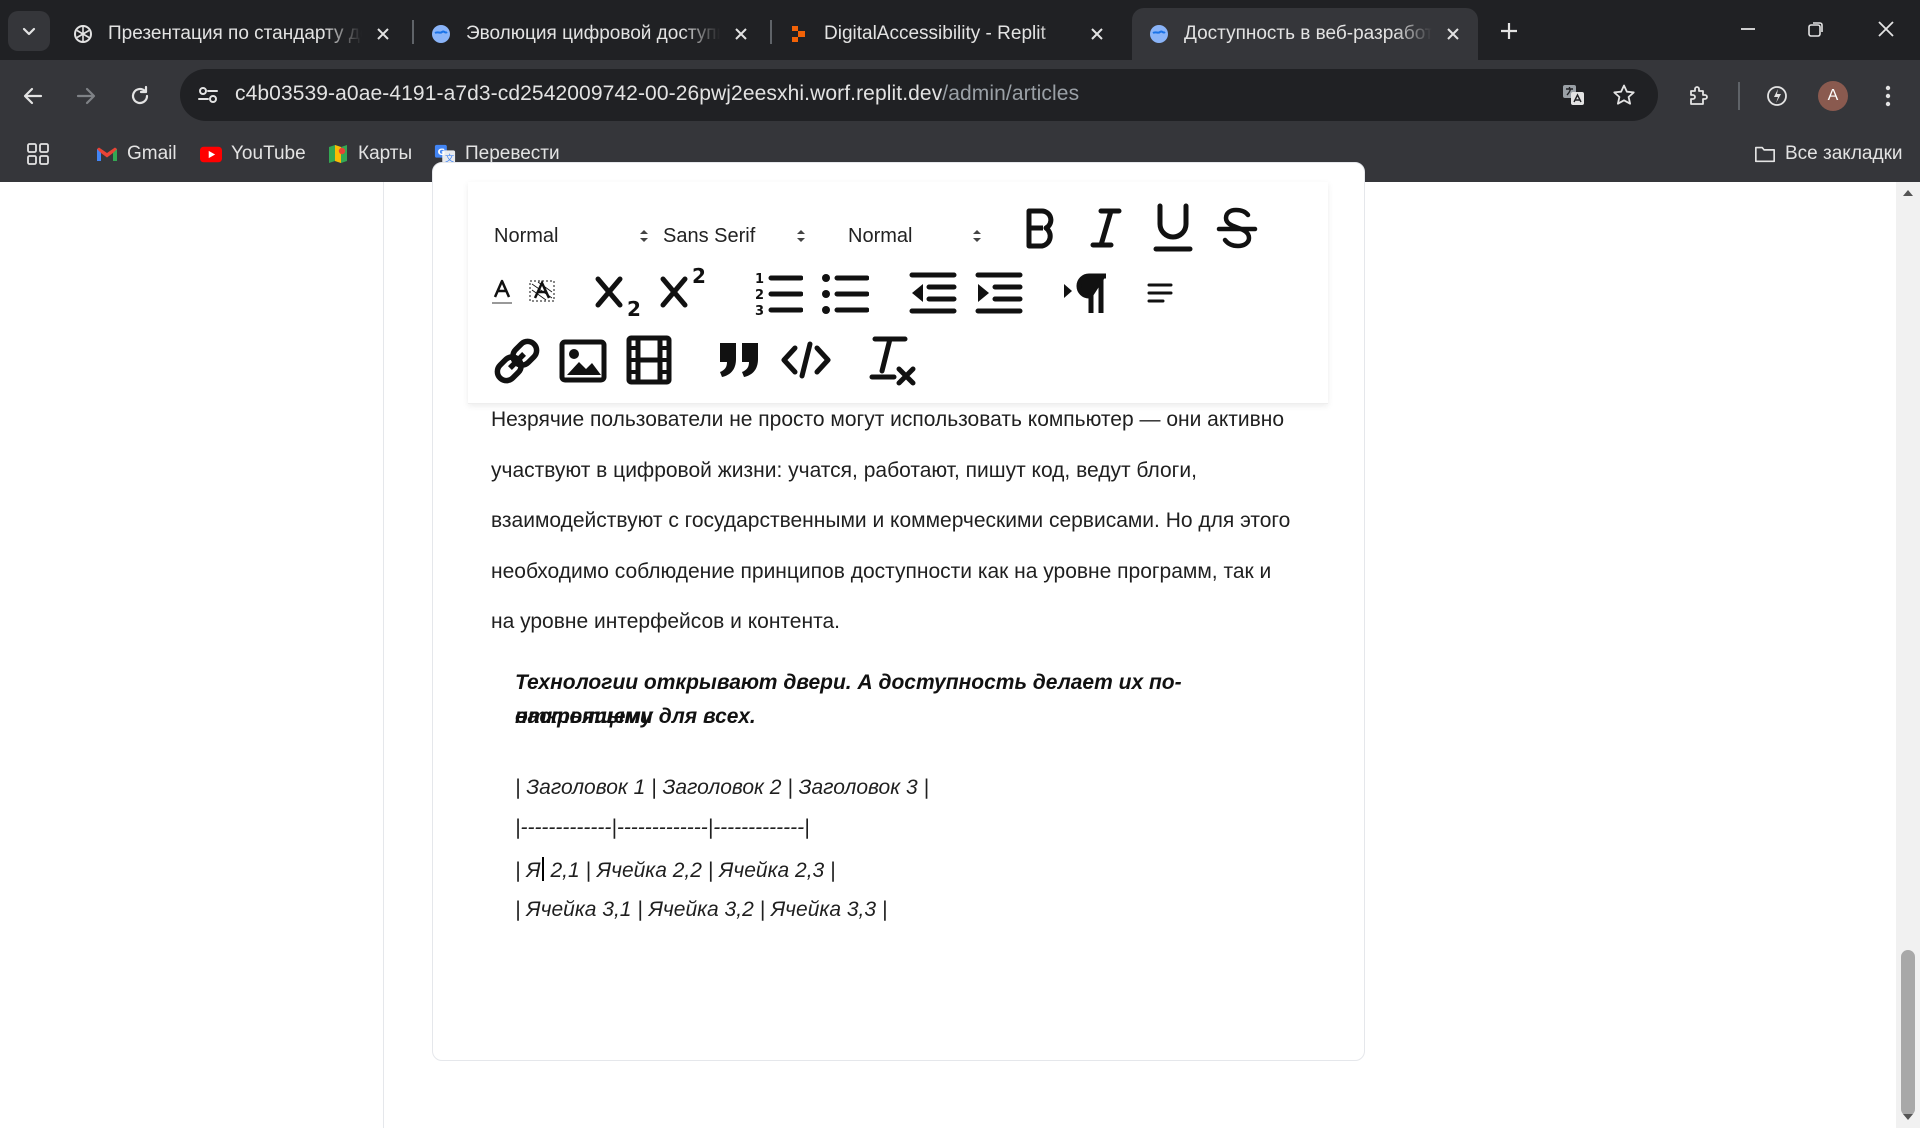 The height and width of the screenshot is (1128, 1920). Describe the element at coordinates (268, 153) in the screenshot. I see `bookmark-label: YouTube` at that location.